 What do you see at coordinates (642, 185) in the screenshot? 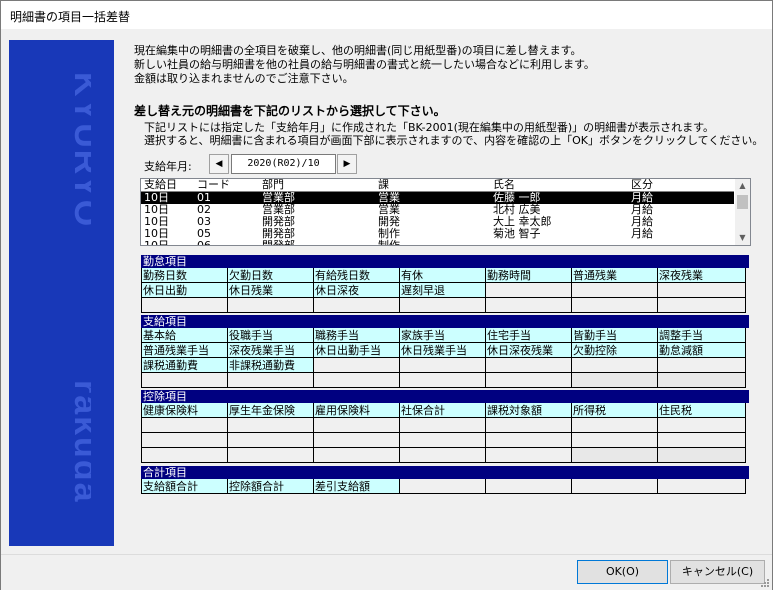
I see `column-header-type: 区分` at bounding box center [642, 185].